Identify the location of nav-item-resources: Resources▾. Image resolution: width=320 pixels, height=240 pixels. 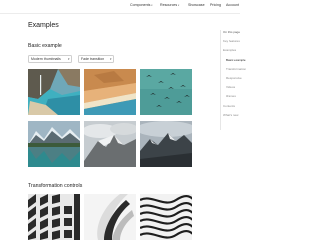
(169, 5).